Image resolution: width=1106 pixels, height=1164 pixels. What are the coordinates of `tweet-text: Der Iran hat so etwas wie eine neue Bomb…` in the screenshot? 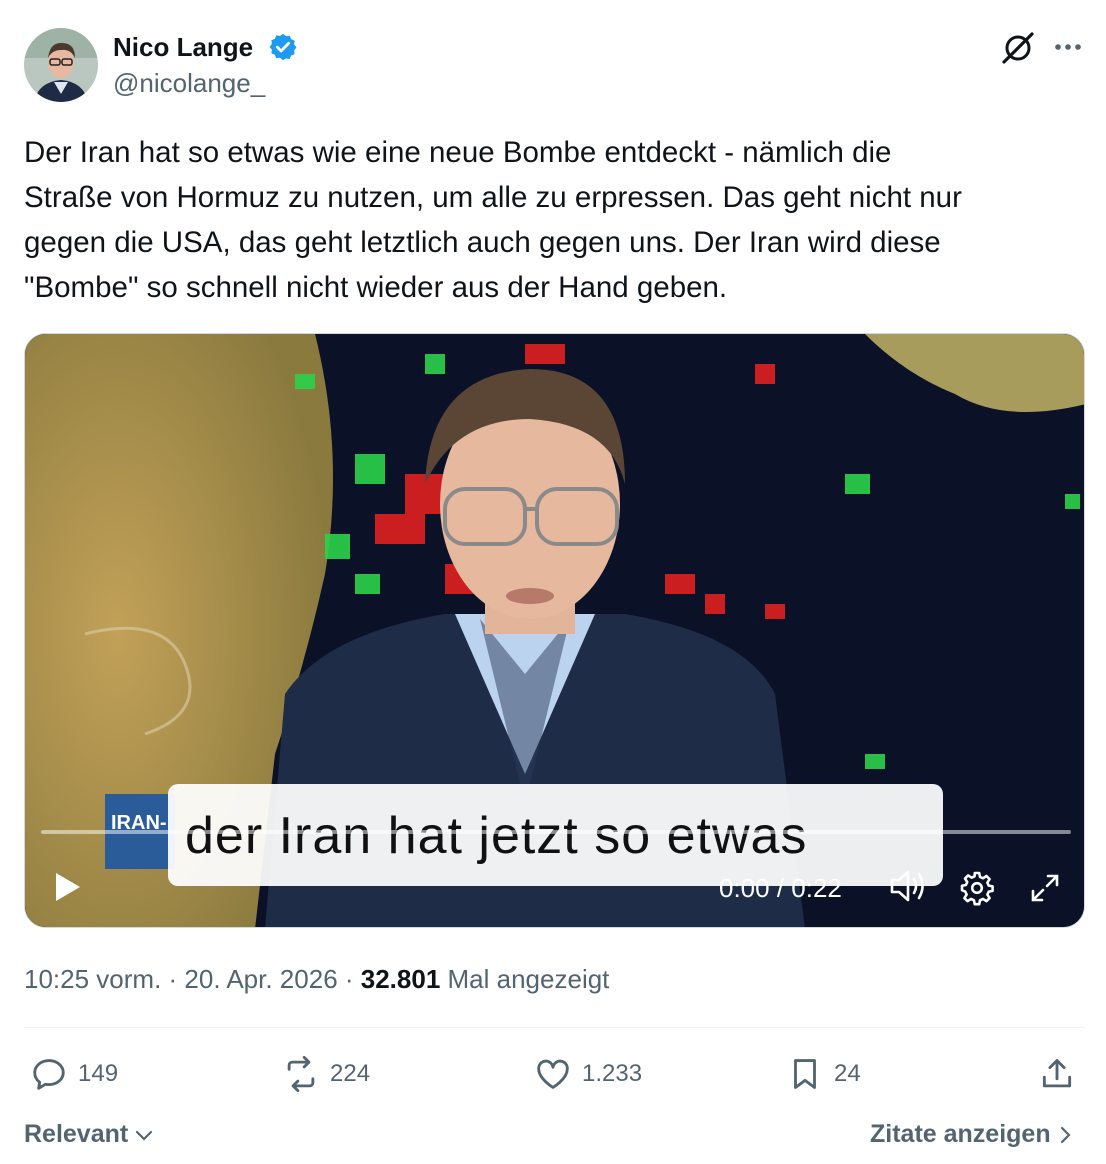 It's located at (493, 220).